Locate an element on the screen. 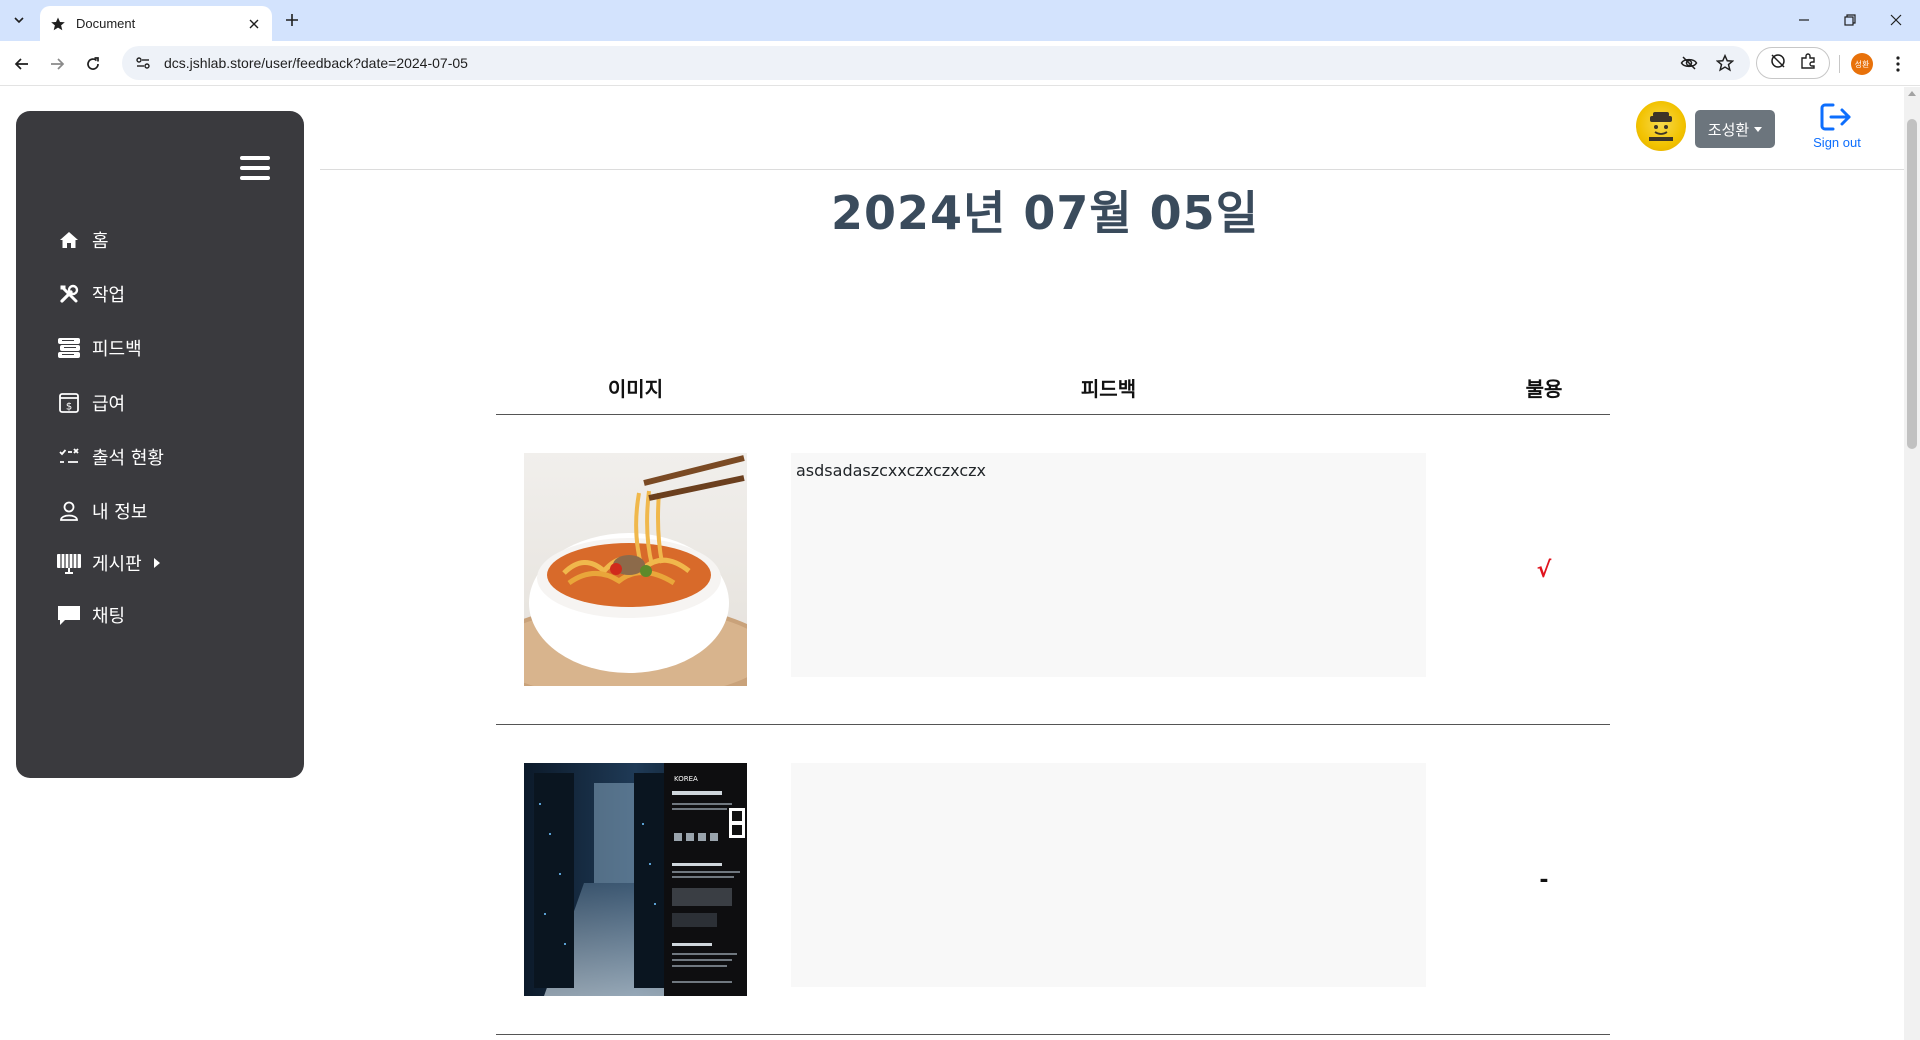 The width and height of the screenshot is (1920, 1040). sidebar-item-label: 출석 현황 is located at coordinates (128, 458).